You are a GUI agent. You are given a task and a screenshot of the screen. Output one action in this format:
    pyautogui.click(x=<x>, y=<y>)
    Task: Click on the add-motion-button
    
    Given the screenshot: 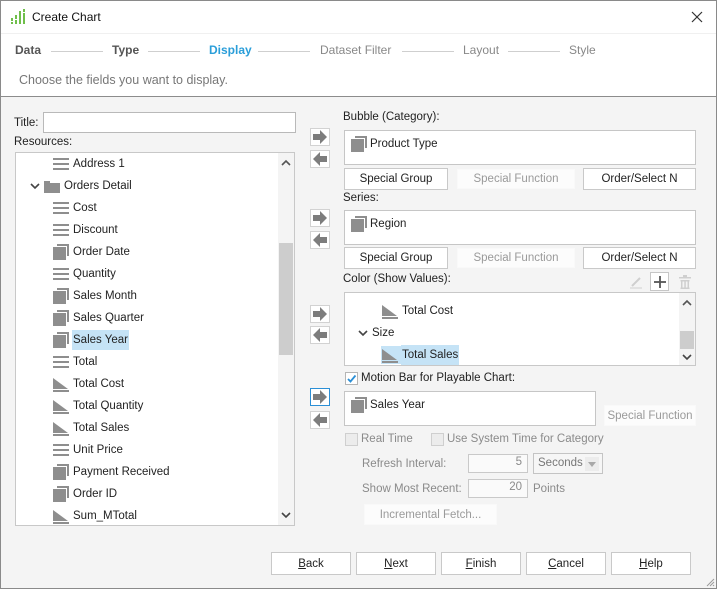 What is the action you would take?
    pyautogui.click(x=320, y=397)
    